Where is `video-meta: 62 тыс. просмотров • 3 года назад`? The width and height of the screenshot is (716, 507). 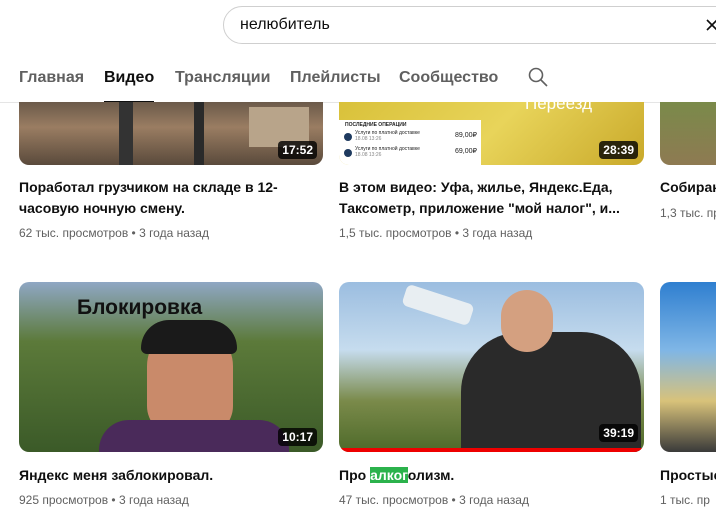 video-meta: 62 тыс. просмотров • 3 года назад is located at coordinates (114, 233).